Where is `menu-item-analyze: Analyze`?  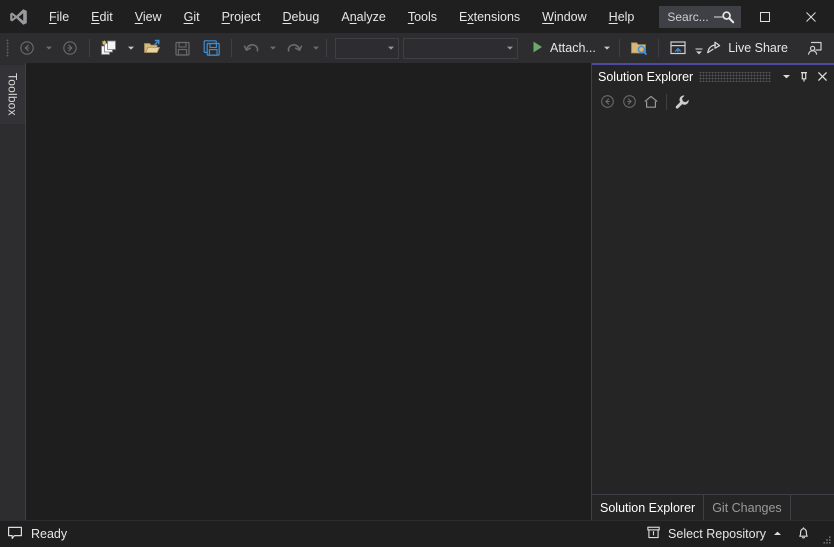 menu-item-analyze: Analyze is located at coordinates (363, 16).